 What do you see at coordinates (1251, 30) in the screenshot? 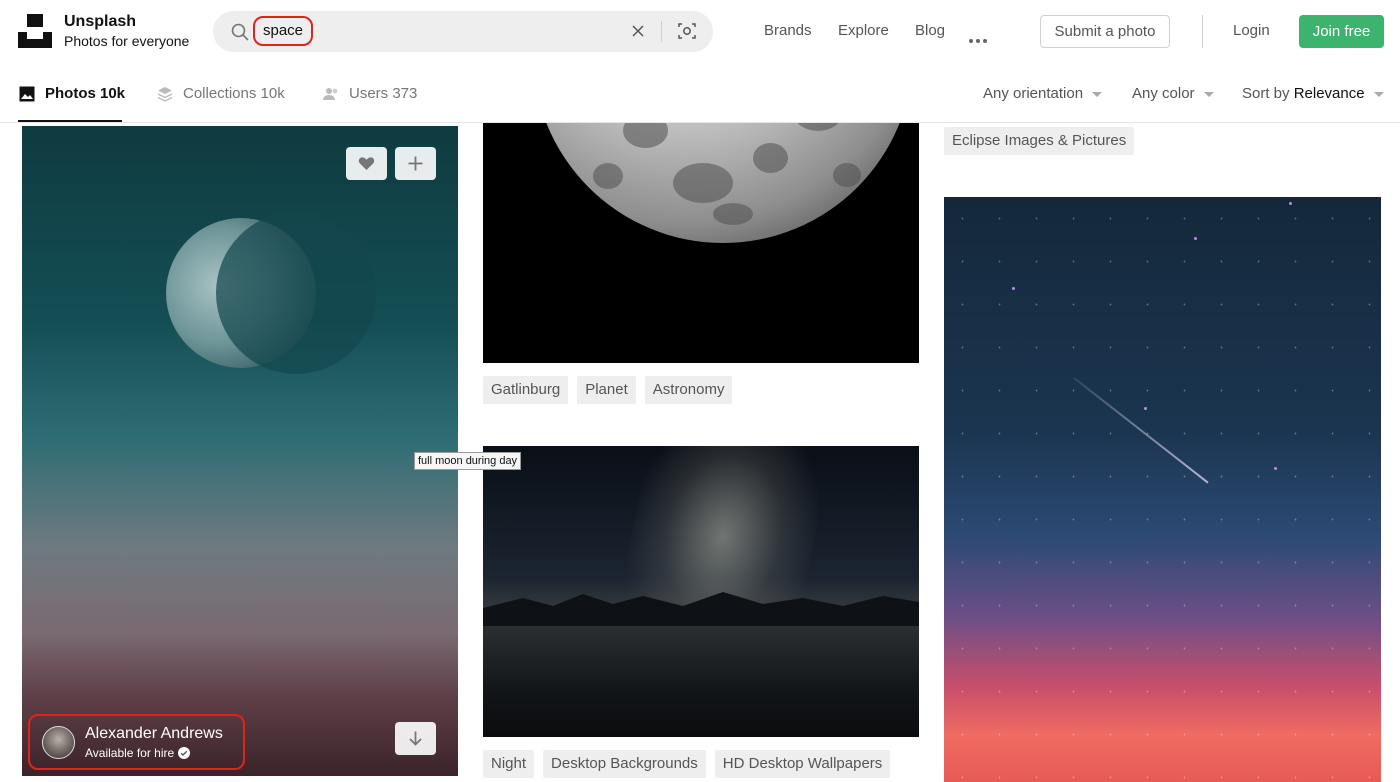
I see `login-link: Login` at bounding box center [1251, 30].